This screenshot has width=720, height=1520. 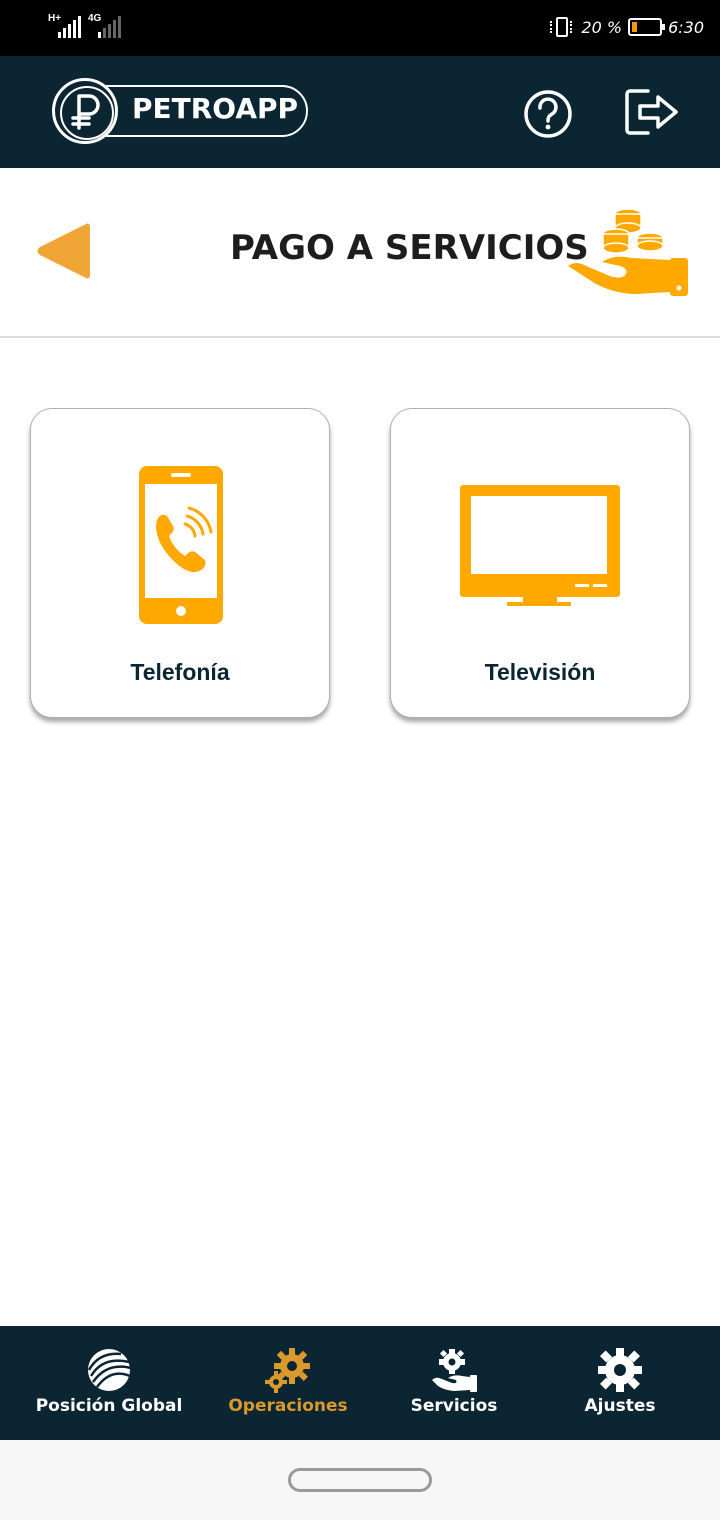 What do you see at coordinates (181, 545) in the screenshot?
I see `phone-call-icon` at bounding box center [181, 545].